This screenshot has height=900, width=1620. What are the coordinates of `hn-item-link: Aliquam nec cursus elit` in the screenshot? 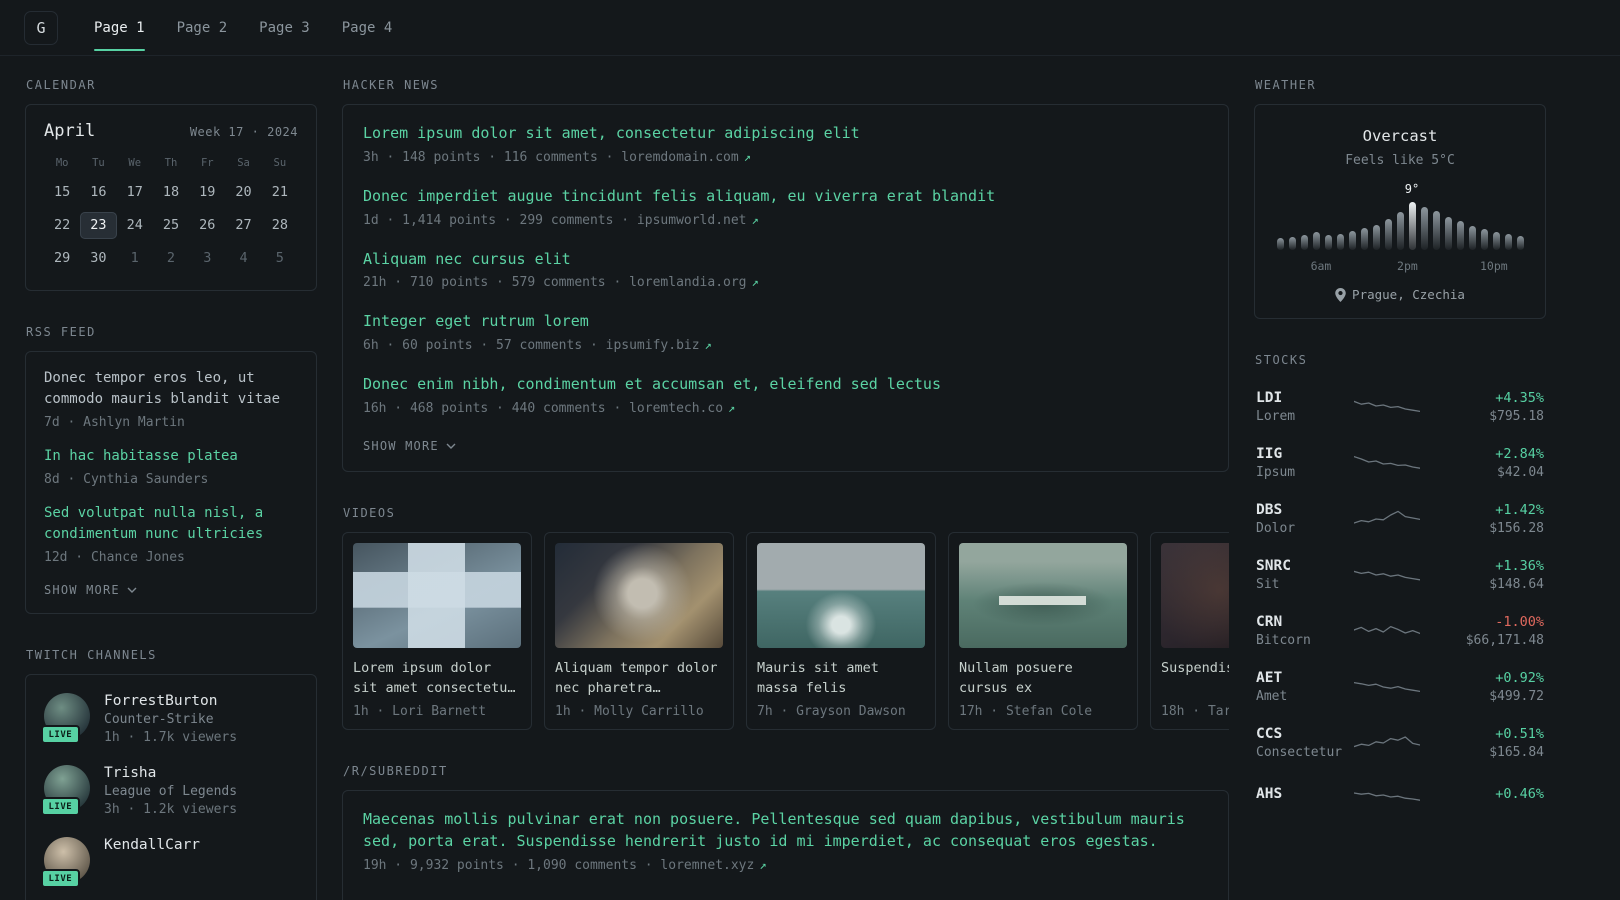 It's located at (467, 260).